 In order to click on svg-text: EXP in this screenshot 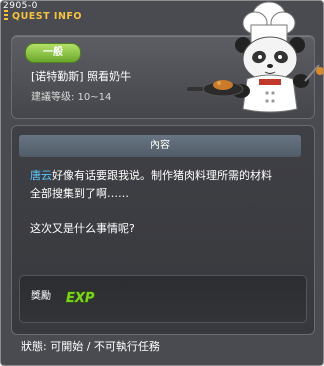, I will do `click(80, 298)`.